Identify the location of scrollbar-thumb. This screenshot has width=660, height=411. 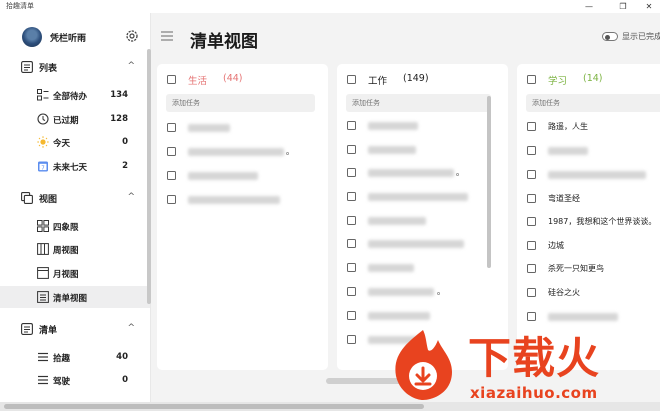
(214, 406).